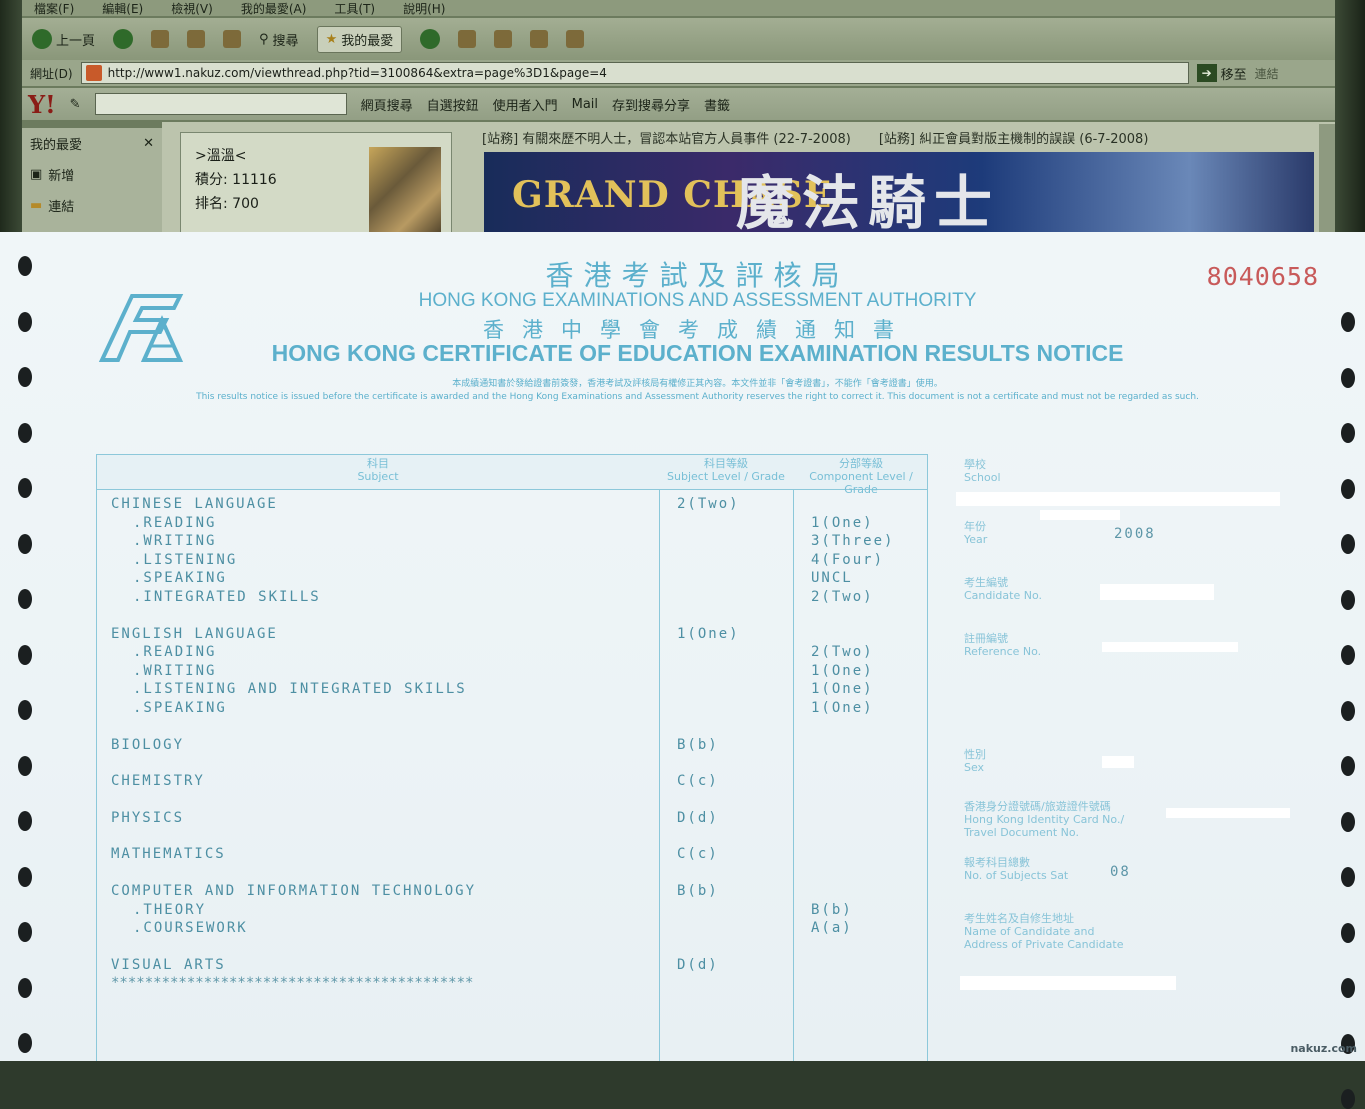 Image resolution: width=1365 pixels, height=1109 pixels. What do you see at coordinates (36, 174) in the screenshot?
I see `add-favorite-icon: ▣` at bounding box center [36, 174].